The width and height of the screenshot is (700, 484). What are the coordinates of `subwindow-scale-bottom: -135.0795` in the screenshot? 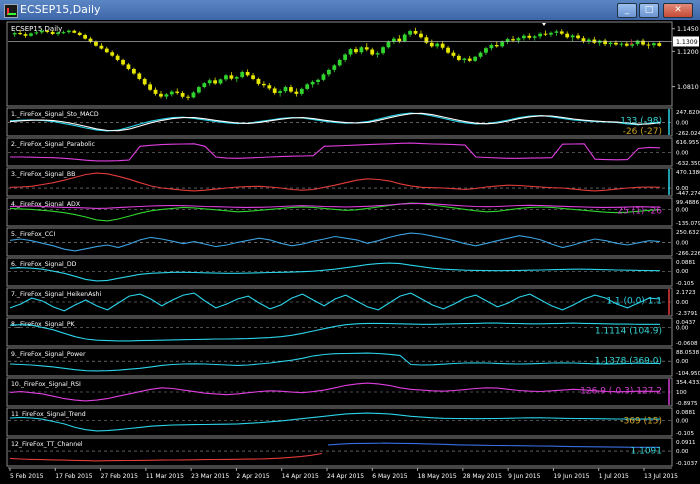 It's located at (688, 224).